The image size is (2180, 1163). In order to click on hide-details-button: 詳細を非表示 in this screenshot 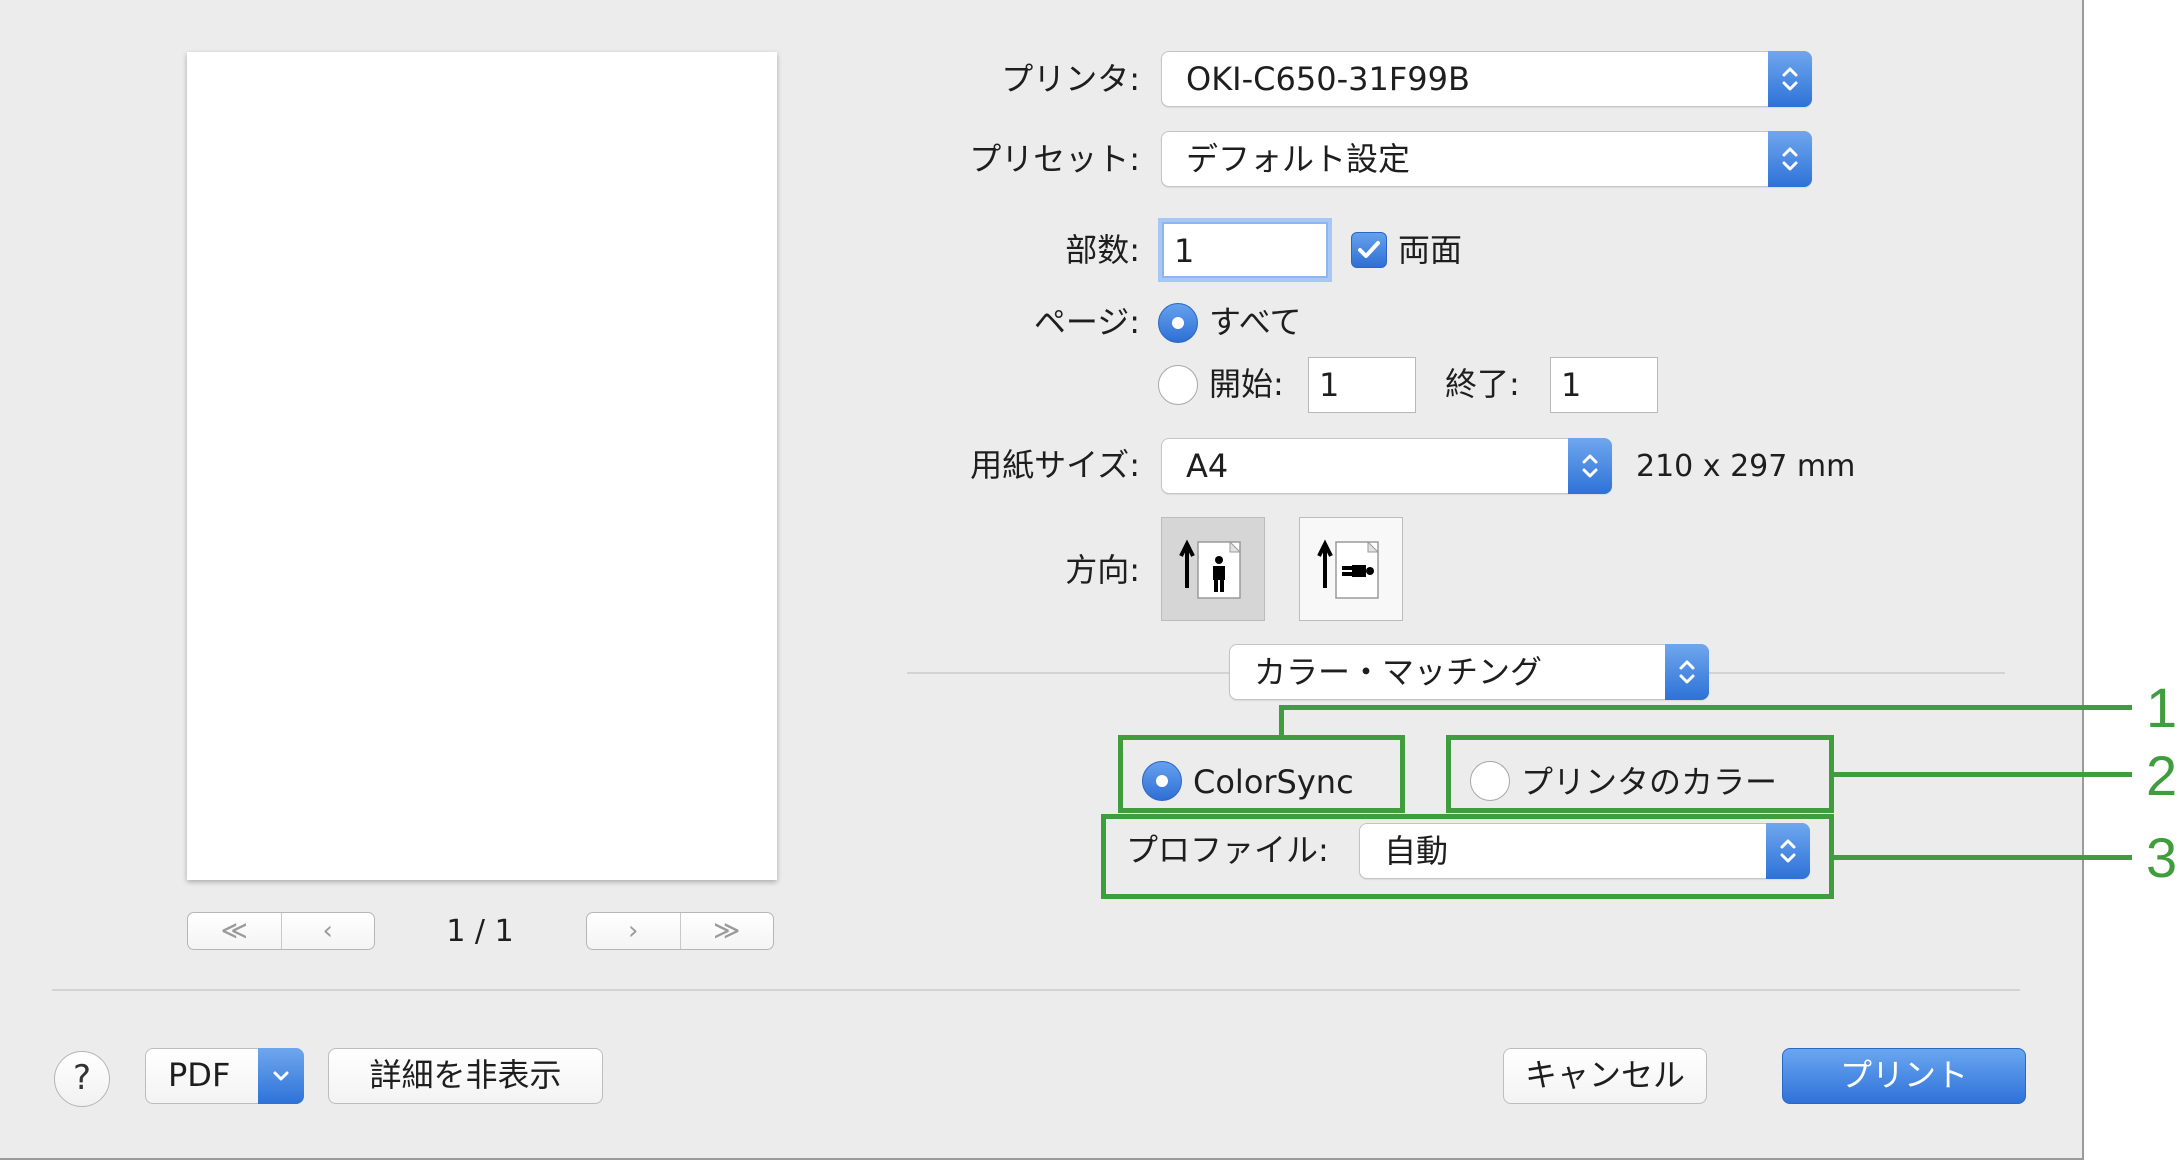, I will do `click(465, 1076)`.